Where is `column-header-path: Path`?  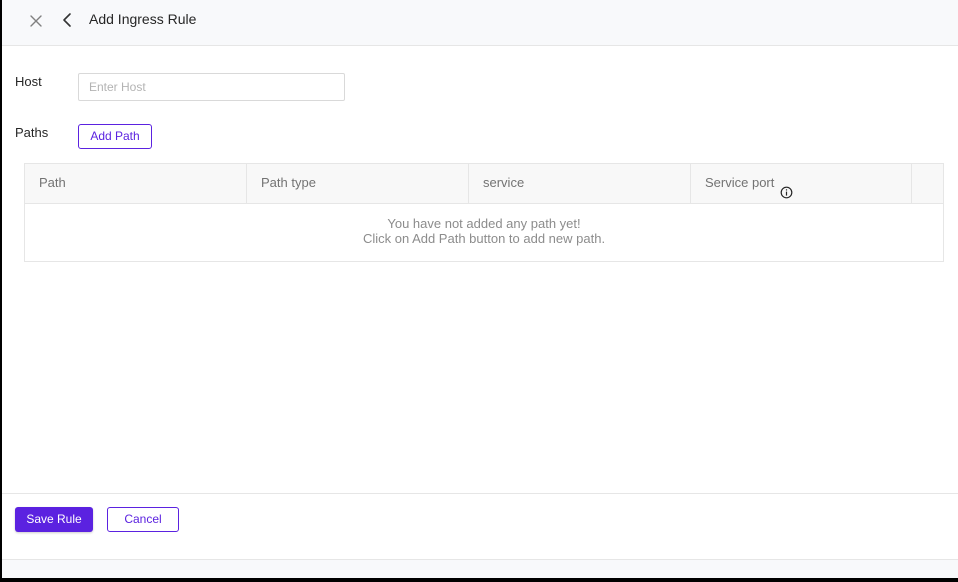
column-header-path: Path is located at coordinates (136, 183).